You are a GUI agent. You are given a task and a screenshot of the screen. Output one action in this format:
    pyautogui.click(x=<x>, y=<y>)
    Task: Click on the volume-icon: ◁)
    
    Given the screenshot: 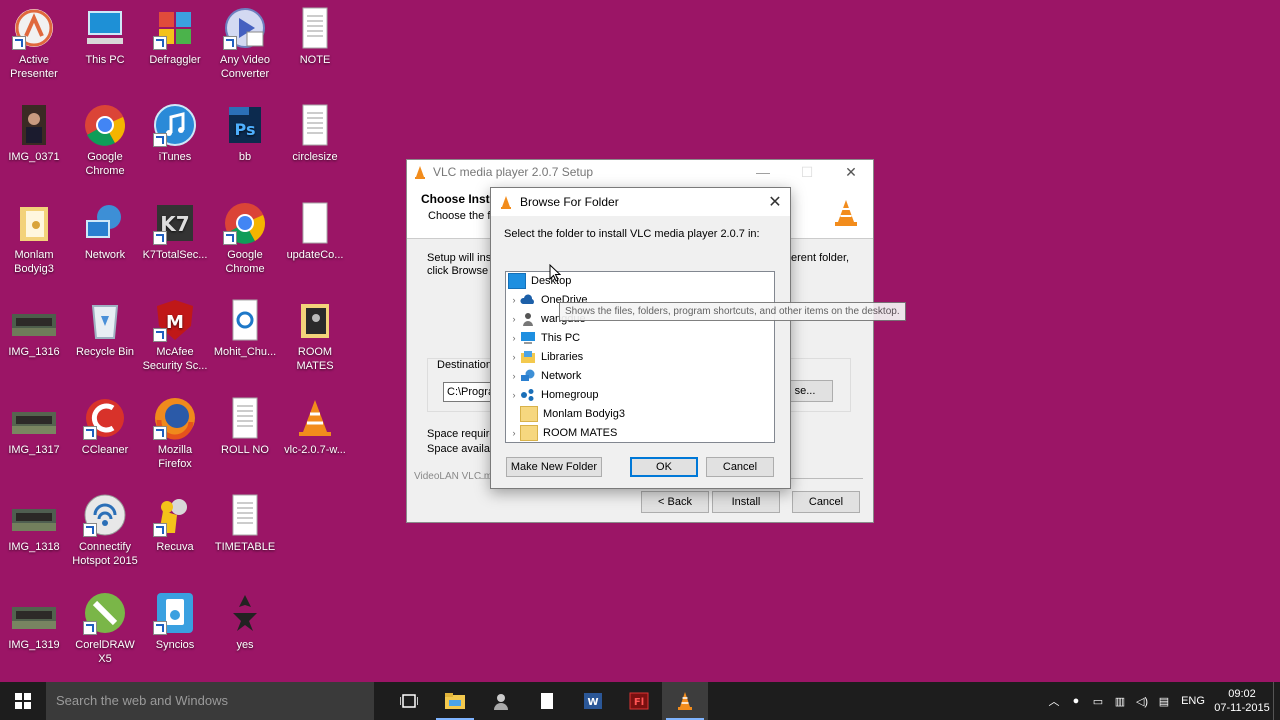 What is the action you would take?
    pyautogui.click(x=1142, y=701)
    